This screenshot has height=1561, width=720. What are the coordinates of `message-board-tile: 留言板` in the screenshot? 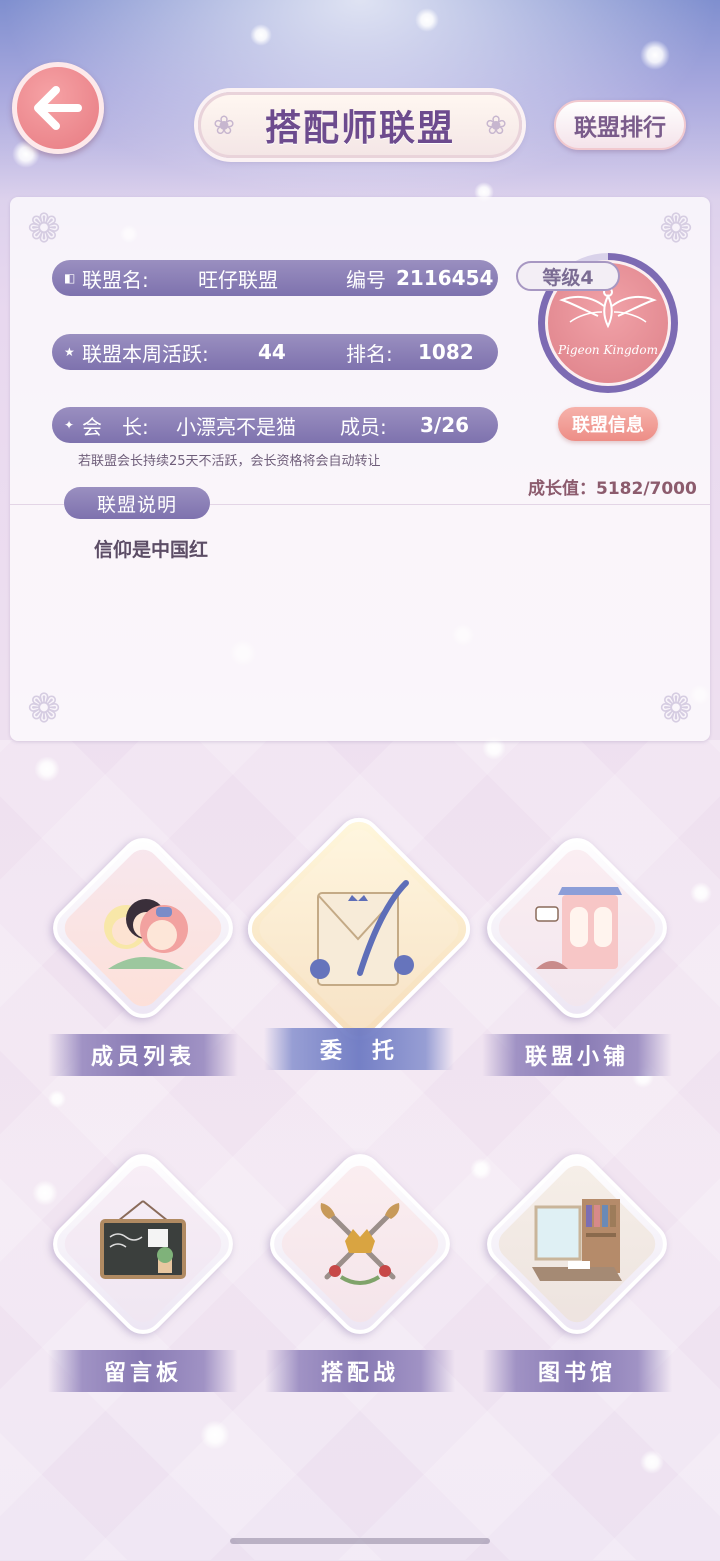 It's located at (143, 1274).